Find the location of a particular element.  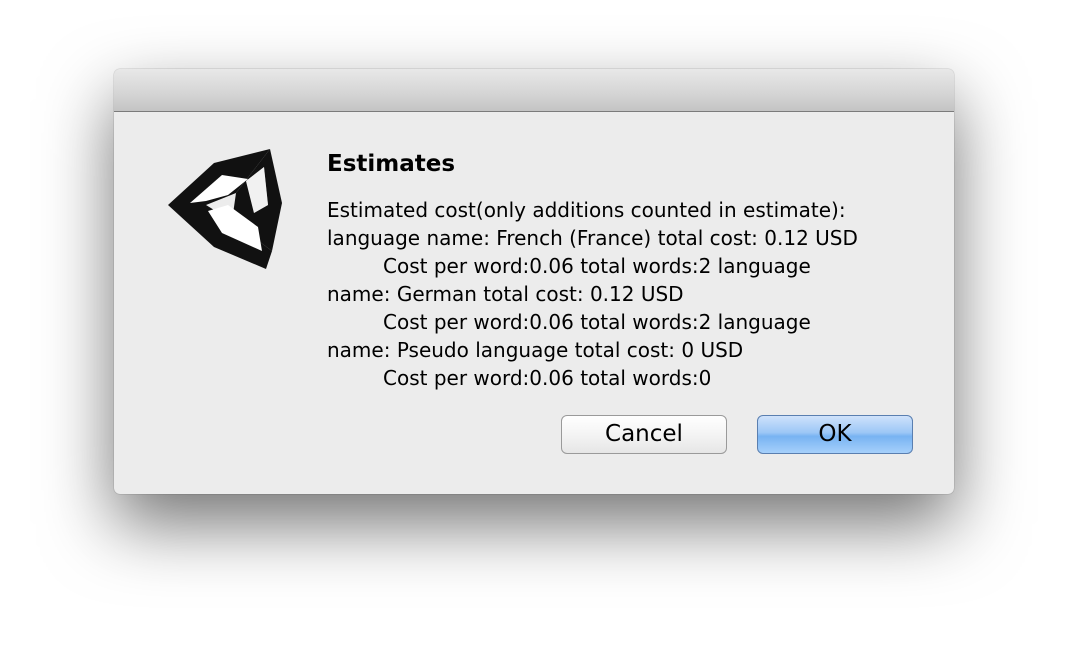

message-line: name: Pseudo language total cost: 0 USD is located at coordinates (535, 350).